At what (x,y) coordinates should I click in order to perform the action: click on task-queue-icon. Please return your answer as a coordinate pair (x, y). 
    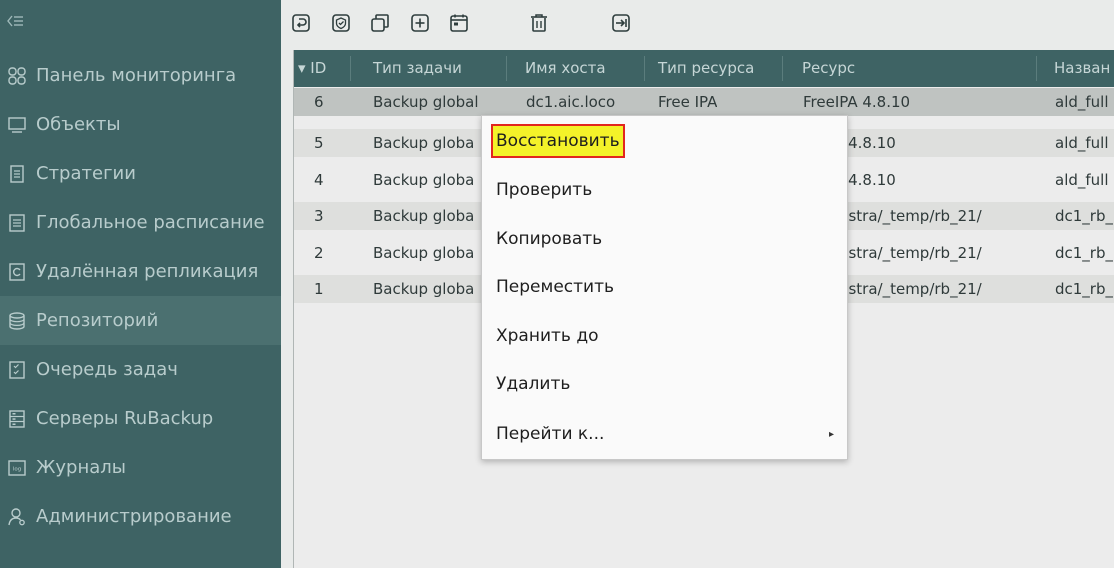
    Looking at the image, I should click on (17, 370).